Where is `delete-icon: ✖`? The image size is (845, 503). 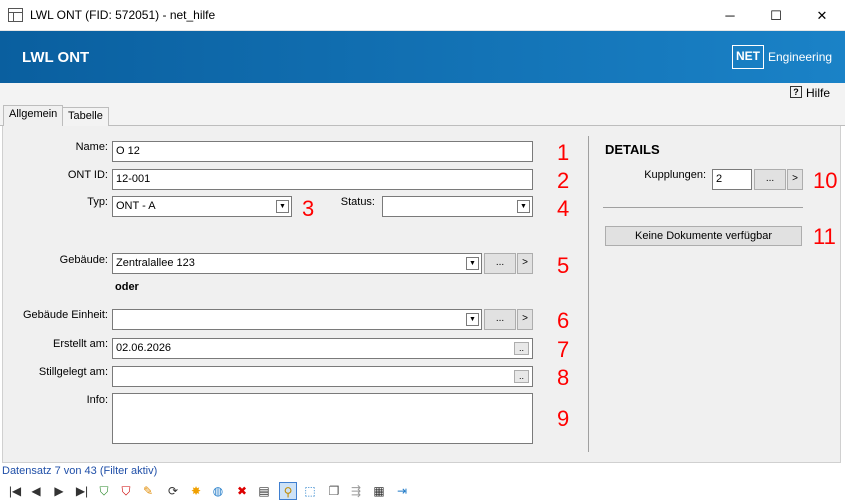
delete-icon: ✖ is located at coordinates (242, 491).